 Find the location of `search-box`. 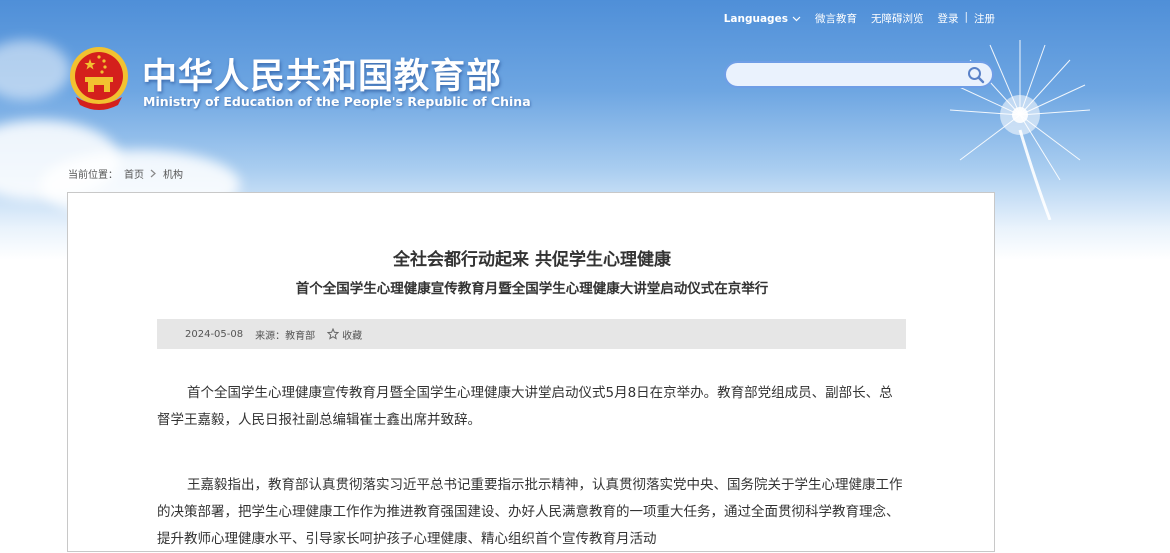

search-box is located at coordinates (859, 74).